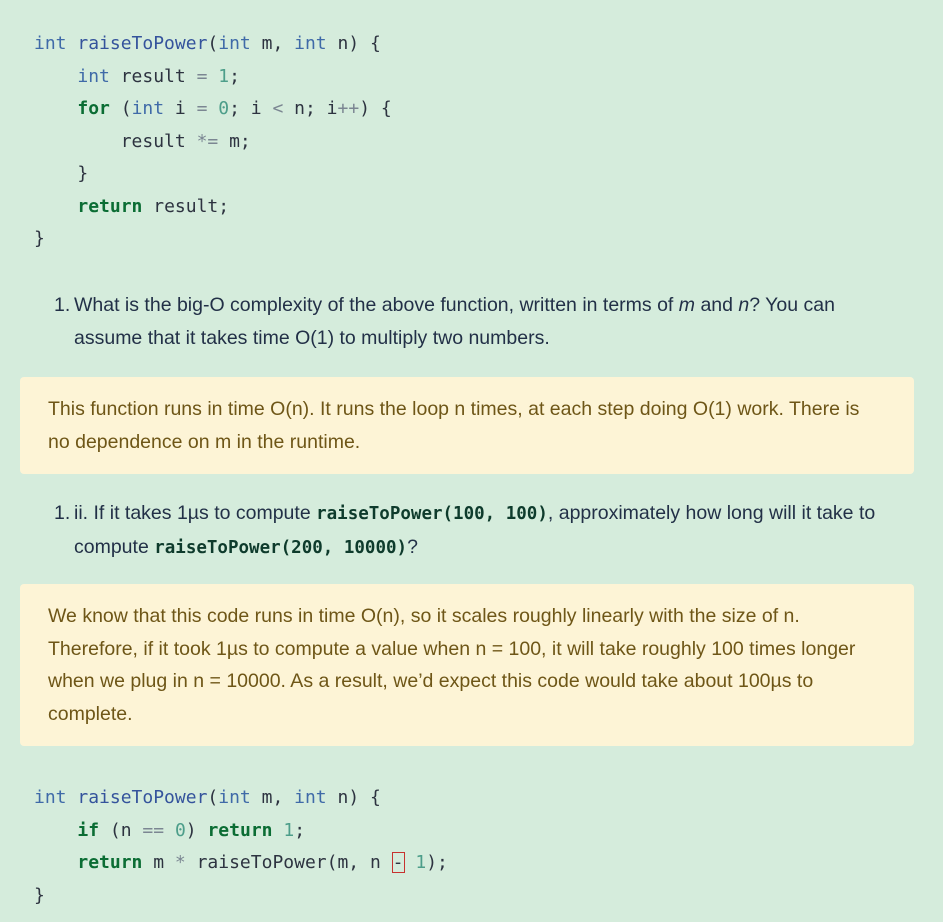 The height and width of the screenshot is (922, 943). I want to click on code-token: ), so click(196, 830).